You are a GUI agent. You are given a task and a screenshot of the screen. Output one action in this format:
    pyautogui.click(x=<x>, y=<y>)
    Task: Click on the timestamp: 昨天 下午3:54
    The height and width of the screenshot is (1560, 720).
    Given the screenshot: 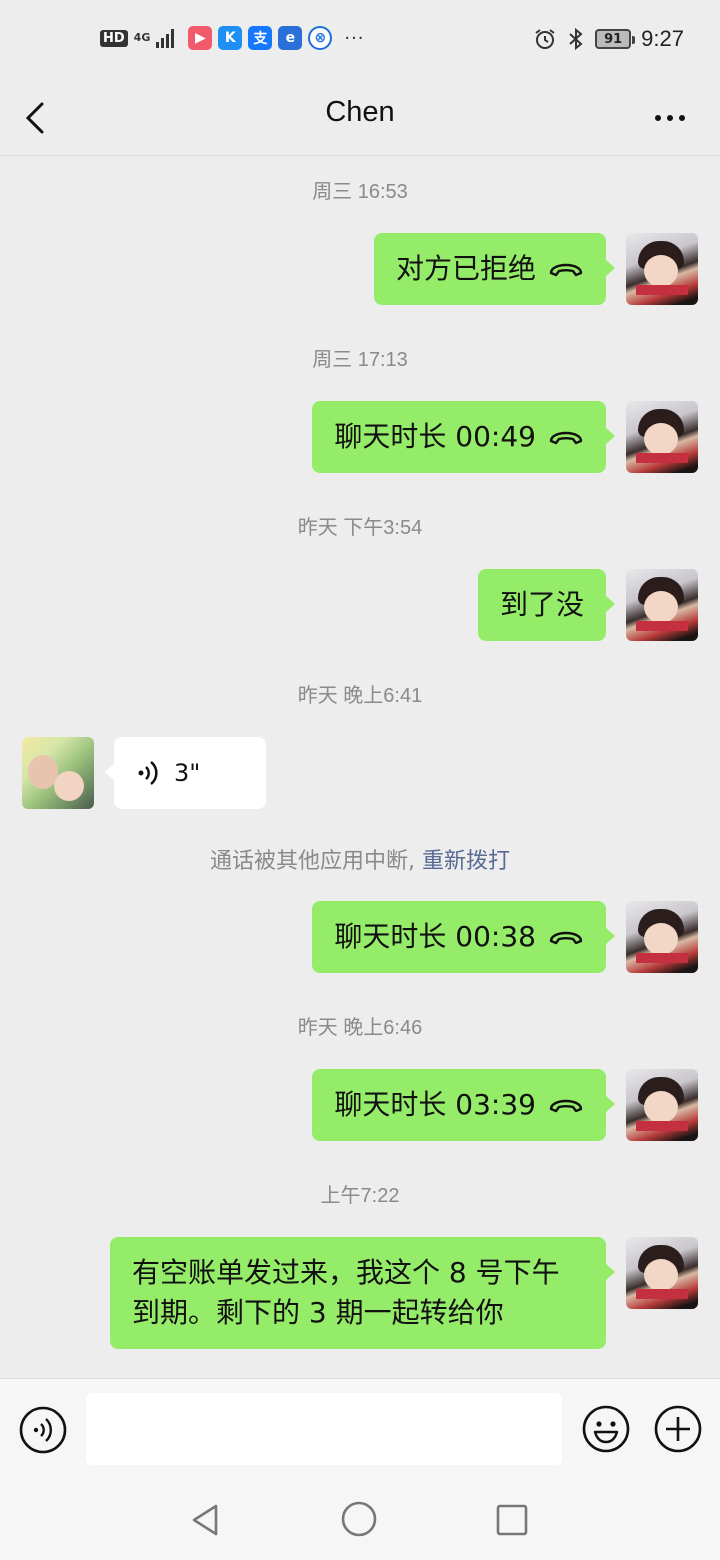 What is the action you would take?
    pyautogui.click(x=360, y=528)
    